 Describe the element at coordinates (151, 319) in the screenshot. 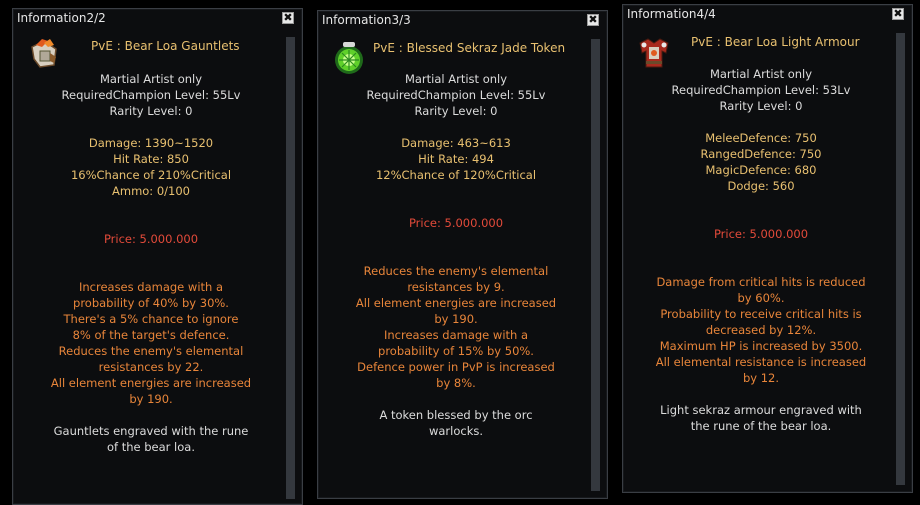

I see `effect-line: There's a 5% chance to ignore` at that location.